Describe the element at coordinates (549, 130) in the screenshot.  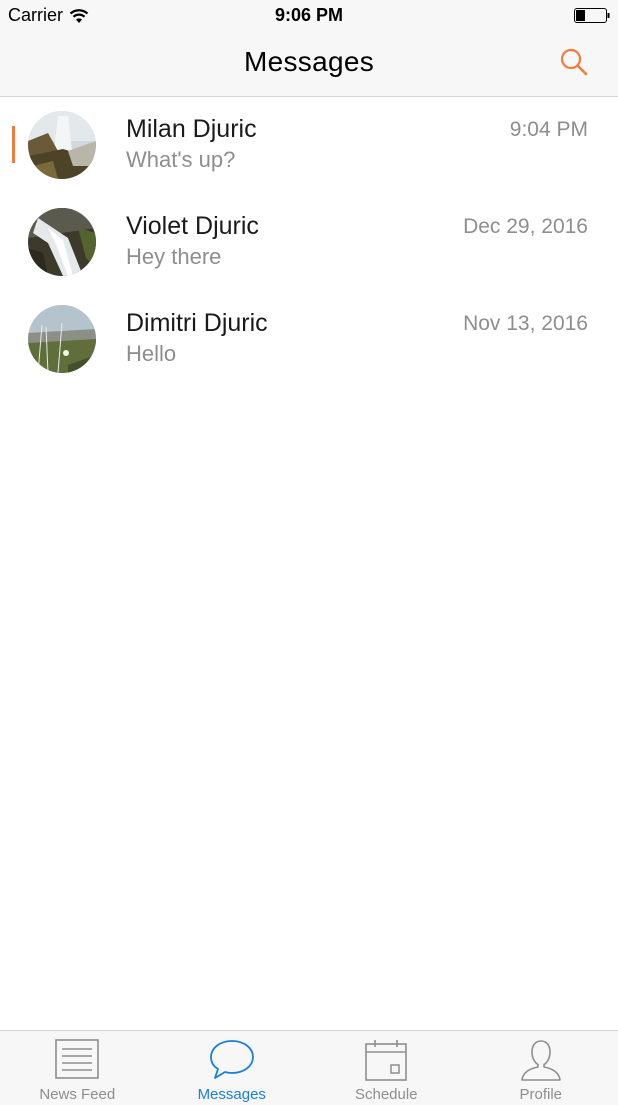
I see `message-time: 9:04 PM` at that location.